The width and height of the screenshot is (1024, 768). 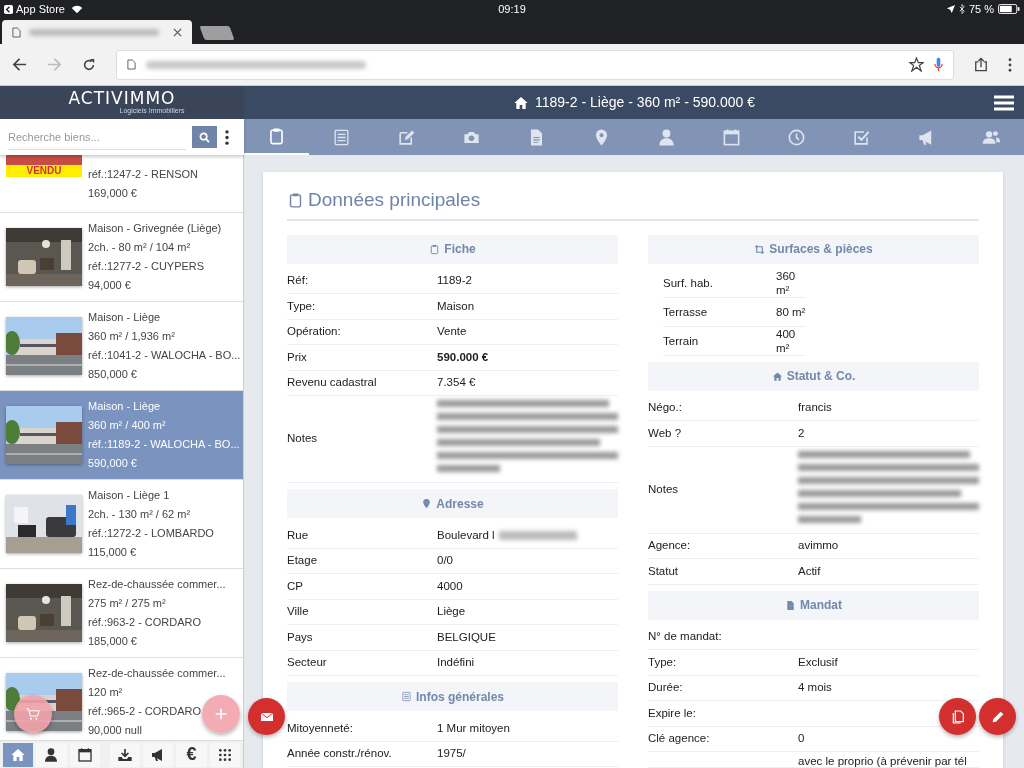 What do you see at coordinates (8, 9) in the screenshot?
I see `back-icon` at bounding box center [8, 9].